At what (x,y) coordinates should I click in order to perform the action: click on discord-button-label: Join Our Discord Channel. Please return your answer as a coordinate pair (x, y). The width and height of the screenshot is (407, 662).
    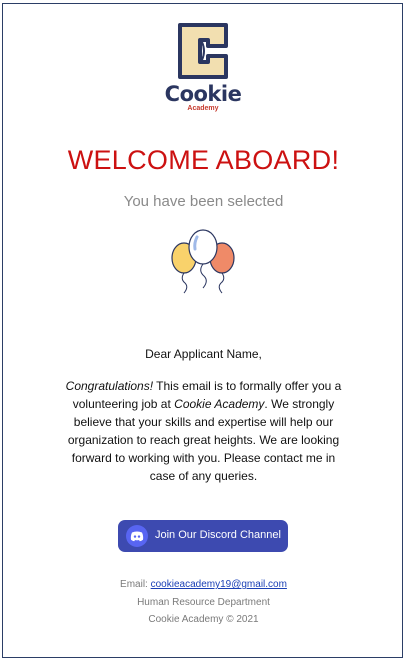
    Looking at the image, I should click on (218, 535).